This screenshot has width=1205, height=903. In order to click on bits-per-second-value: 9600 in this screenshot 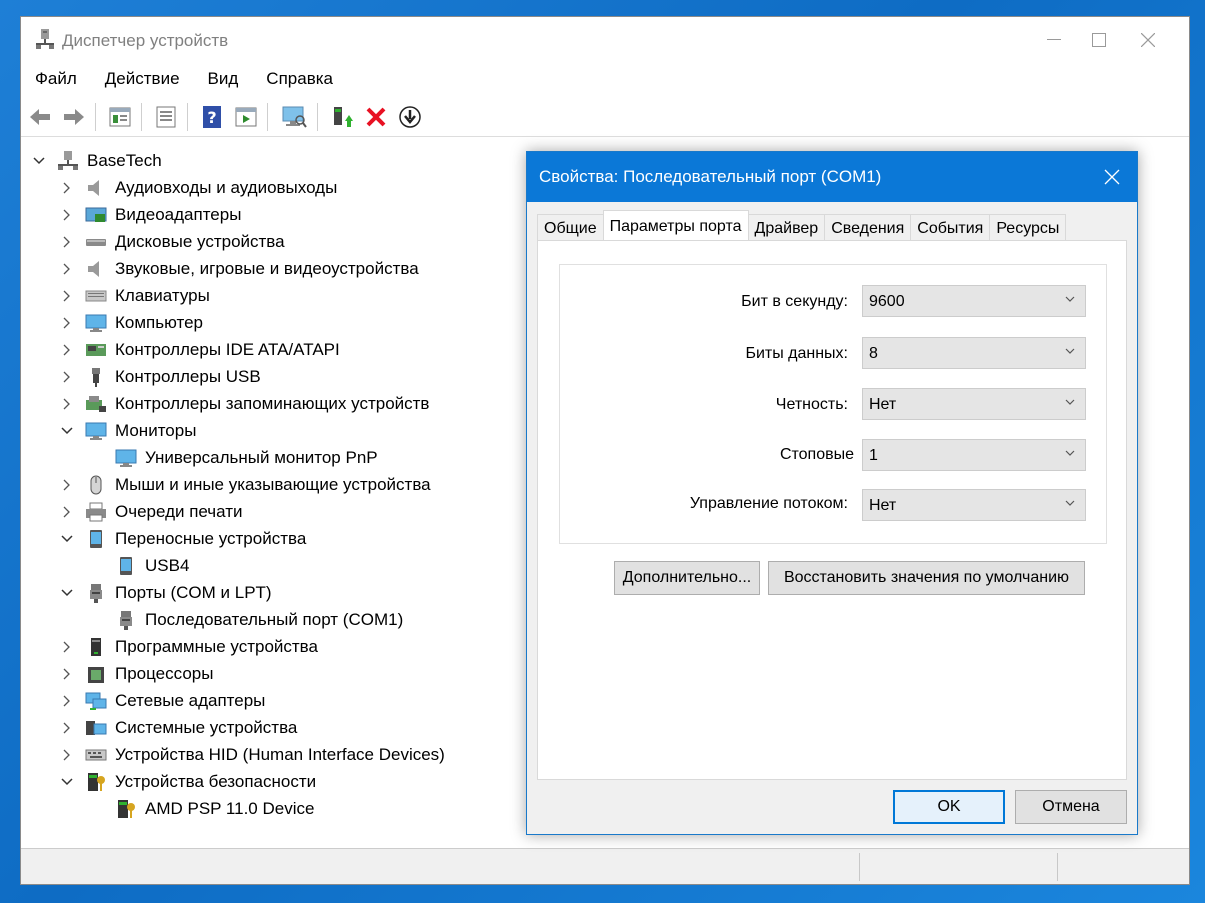, I will do `click(887, 301)`.